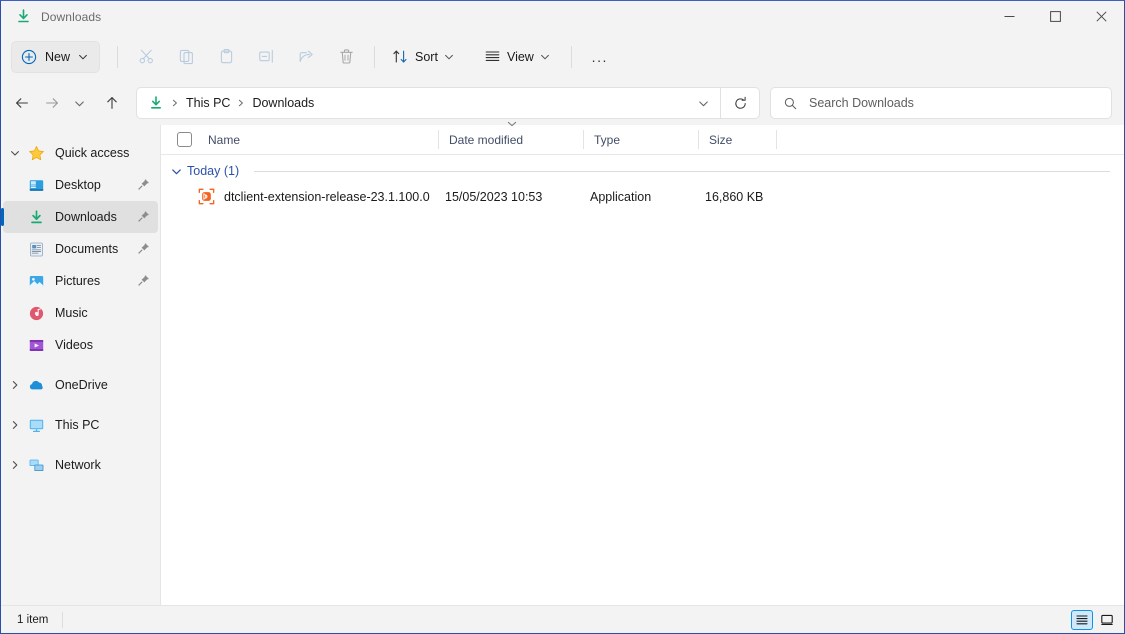 The image size is (1125, 634). Describe the element at coordinates (740, 103) in the screenshot. I see `refresh-button` at that location.